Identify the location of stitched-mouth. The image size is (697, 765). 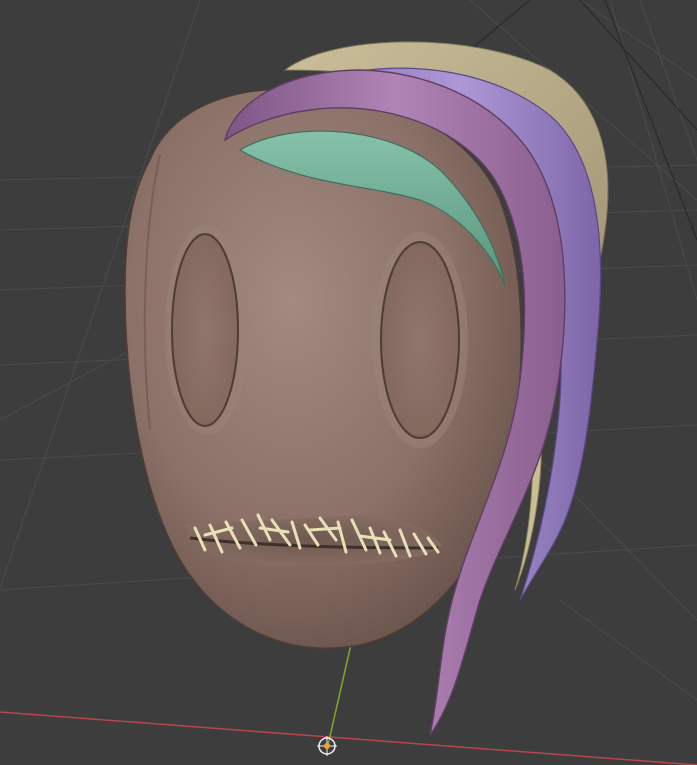
(313, 539).